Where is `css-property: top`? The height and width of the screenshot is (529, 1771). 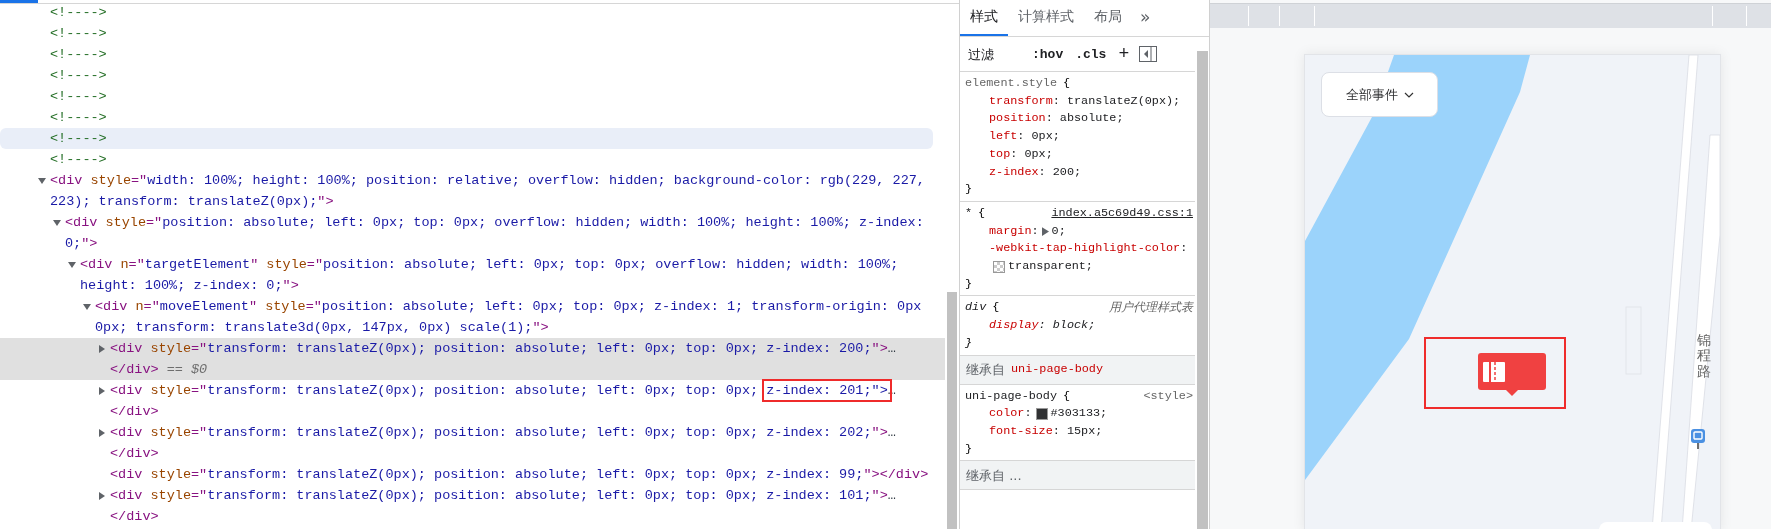 css-property: top is located at coordinates (1000, 154).